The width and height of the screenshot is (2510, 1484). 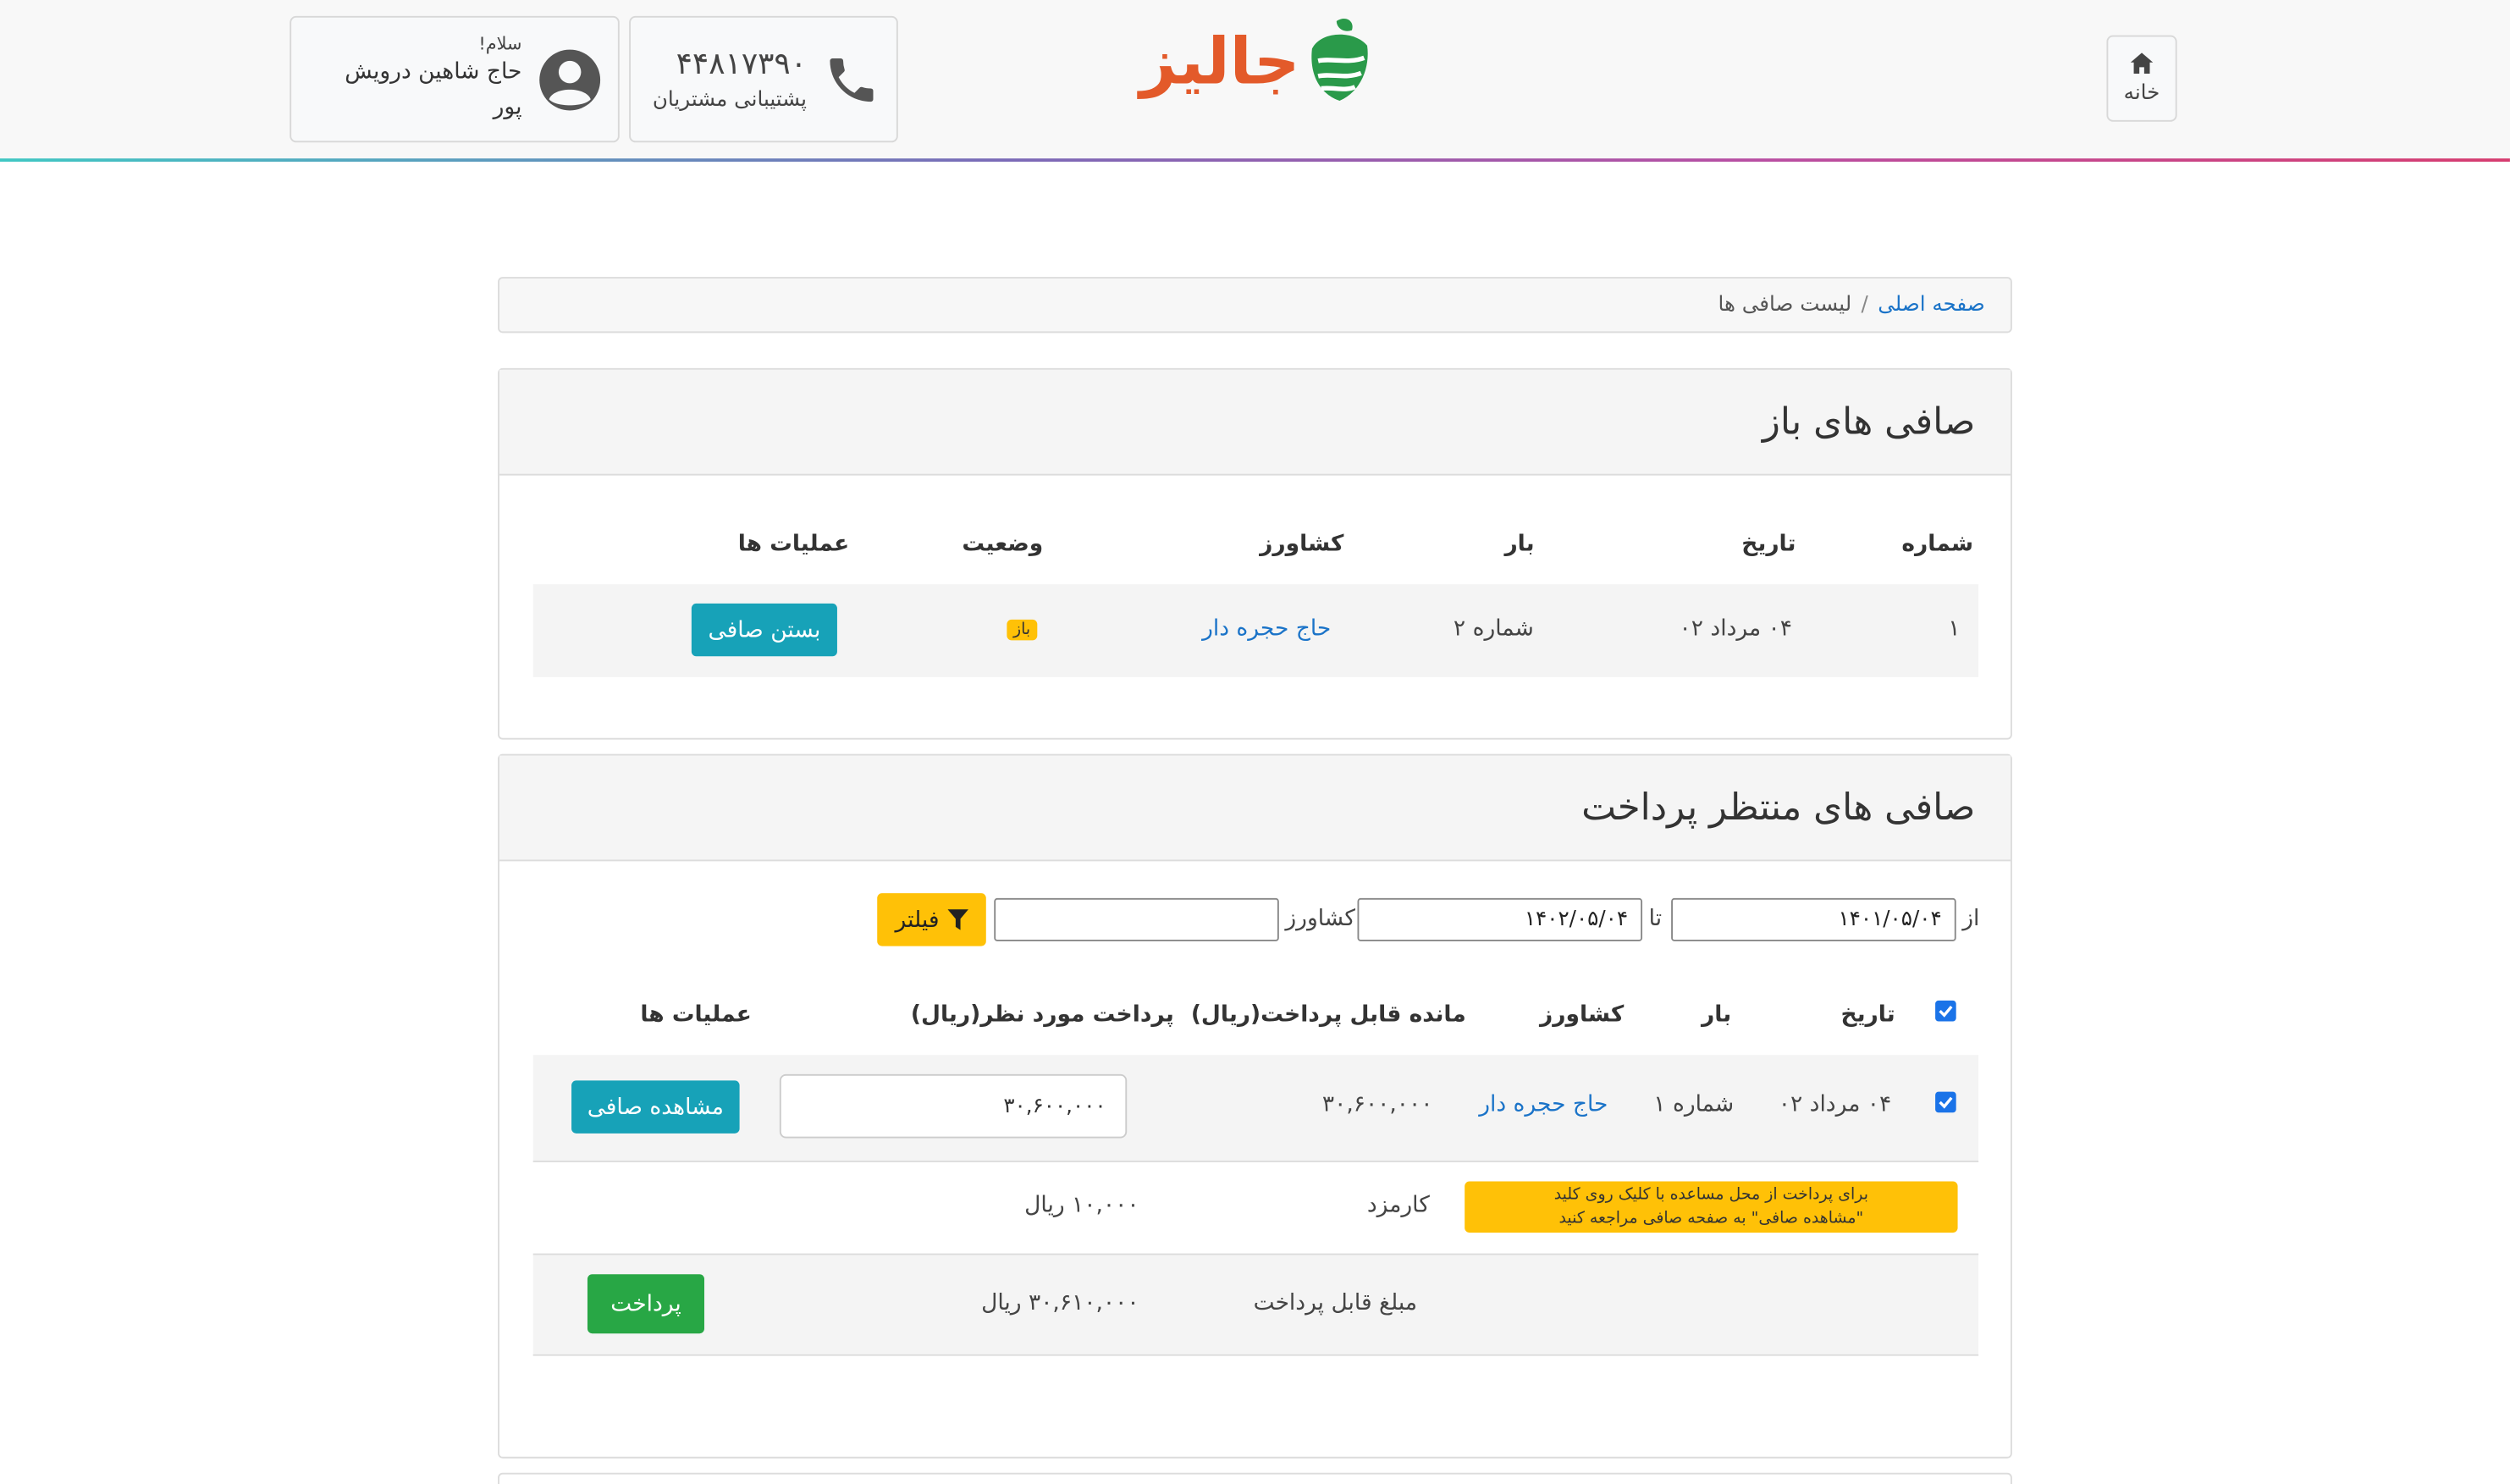 I want to click on home-icon, so click(x=2142, y=63).